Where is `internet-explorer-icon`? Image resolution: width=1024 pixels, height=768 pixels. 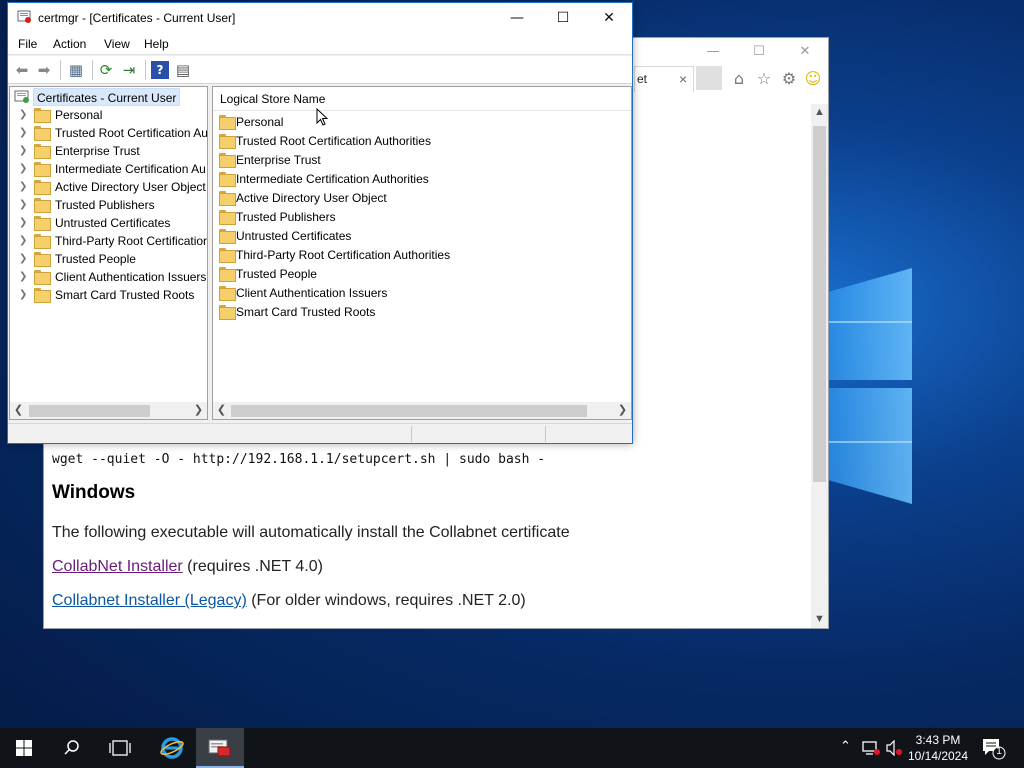
internet-explorer-icon is located at coordinates (172, 748).